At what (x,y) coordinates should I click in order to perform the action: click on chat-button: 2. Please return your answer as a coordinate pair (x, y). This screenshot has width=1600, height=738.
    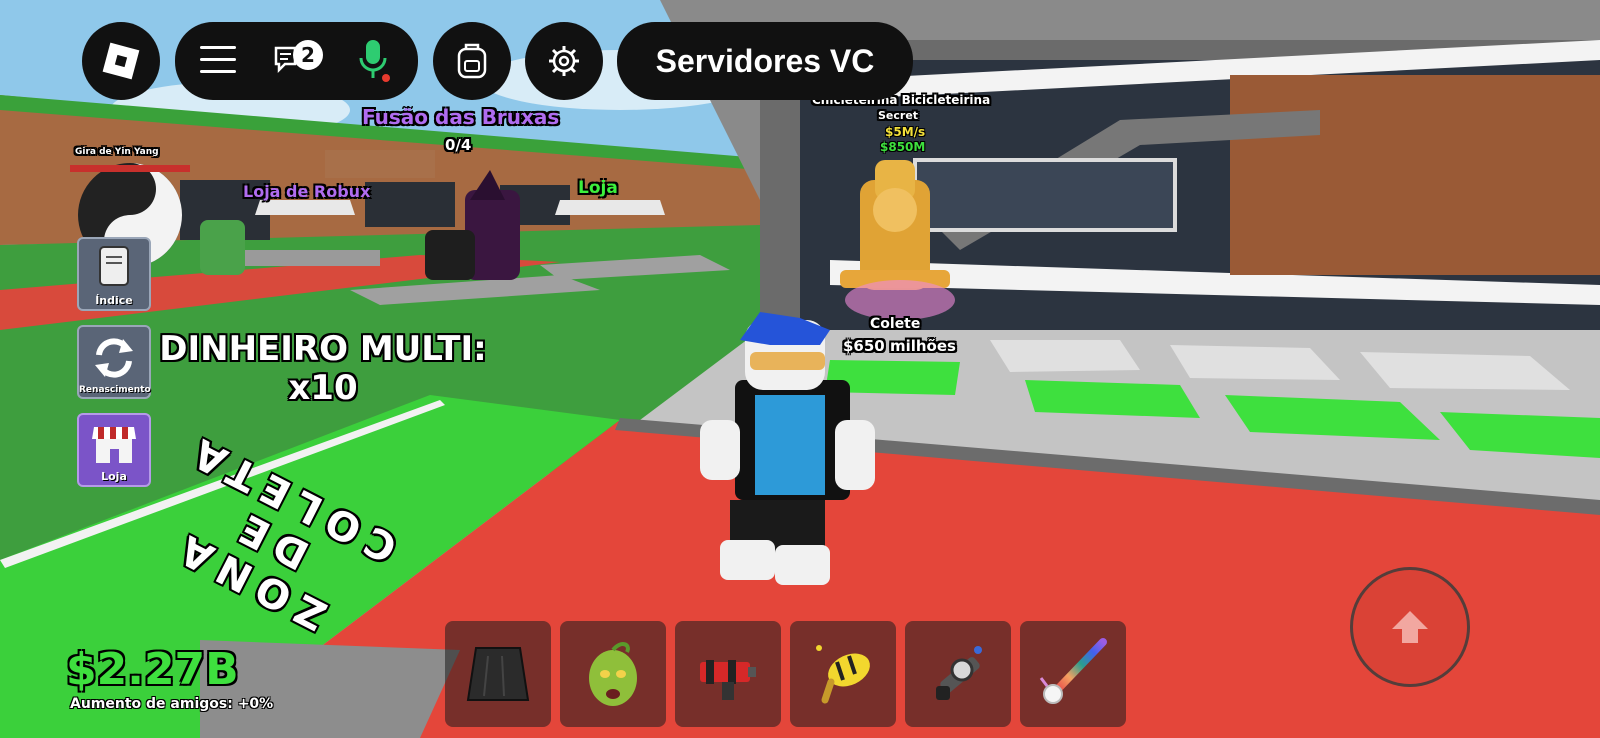
    Looking at the image, I should click on (298, 60).